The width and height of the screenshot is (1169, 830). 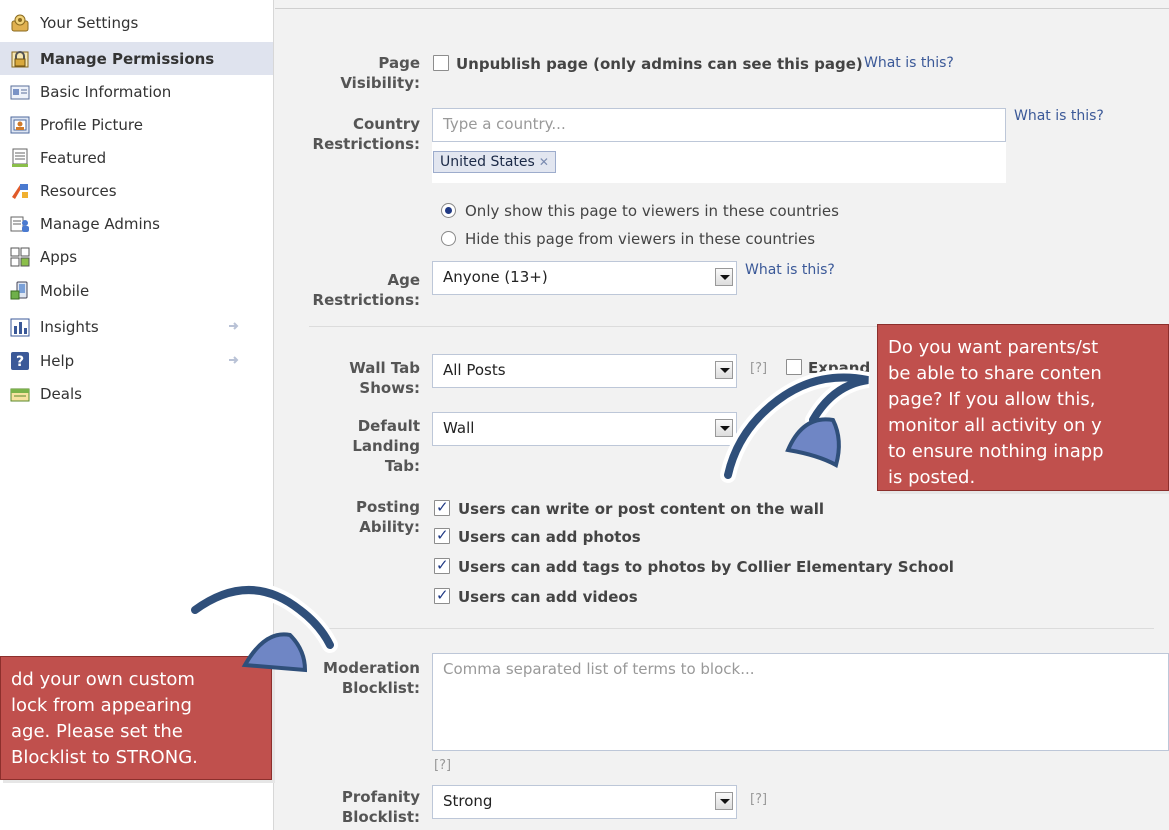 I want to click on sidebar-item-resources: Resources, so click(x=136, y=190).